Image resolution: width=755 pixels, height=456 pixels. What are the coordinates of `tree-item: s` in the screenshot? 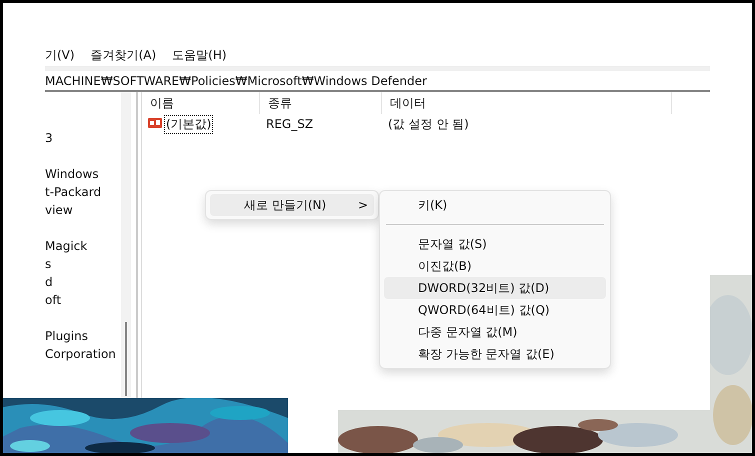 It's located at (48, 264).